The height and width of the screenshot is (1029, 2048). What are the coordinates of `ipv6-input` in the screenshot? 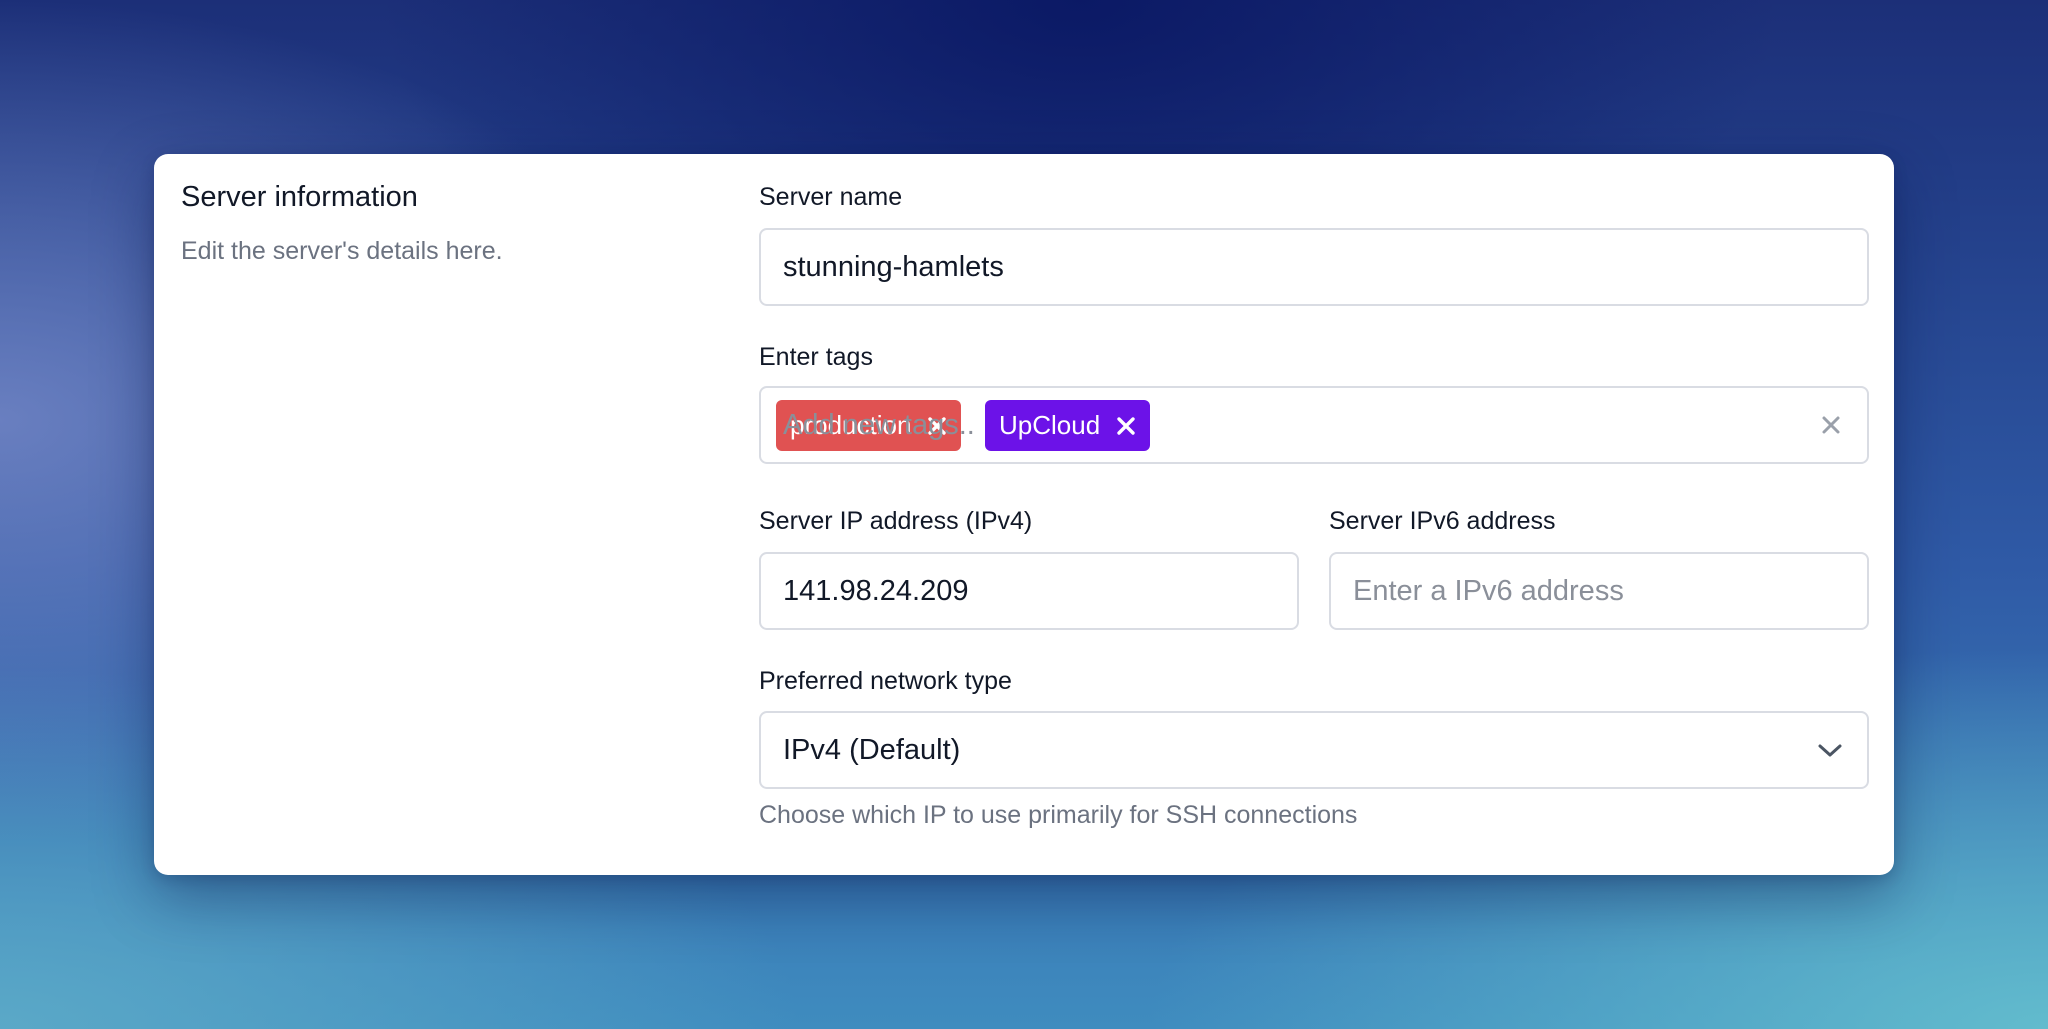 It's located at (1599, 591).